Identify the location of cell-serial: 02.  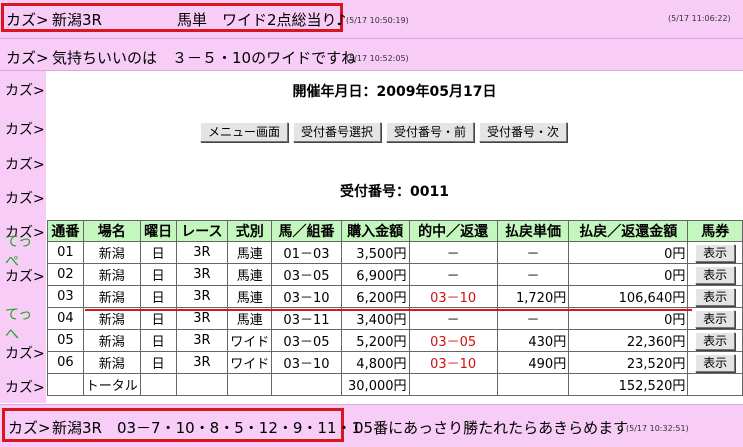
(65, 274).